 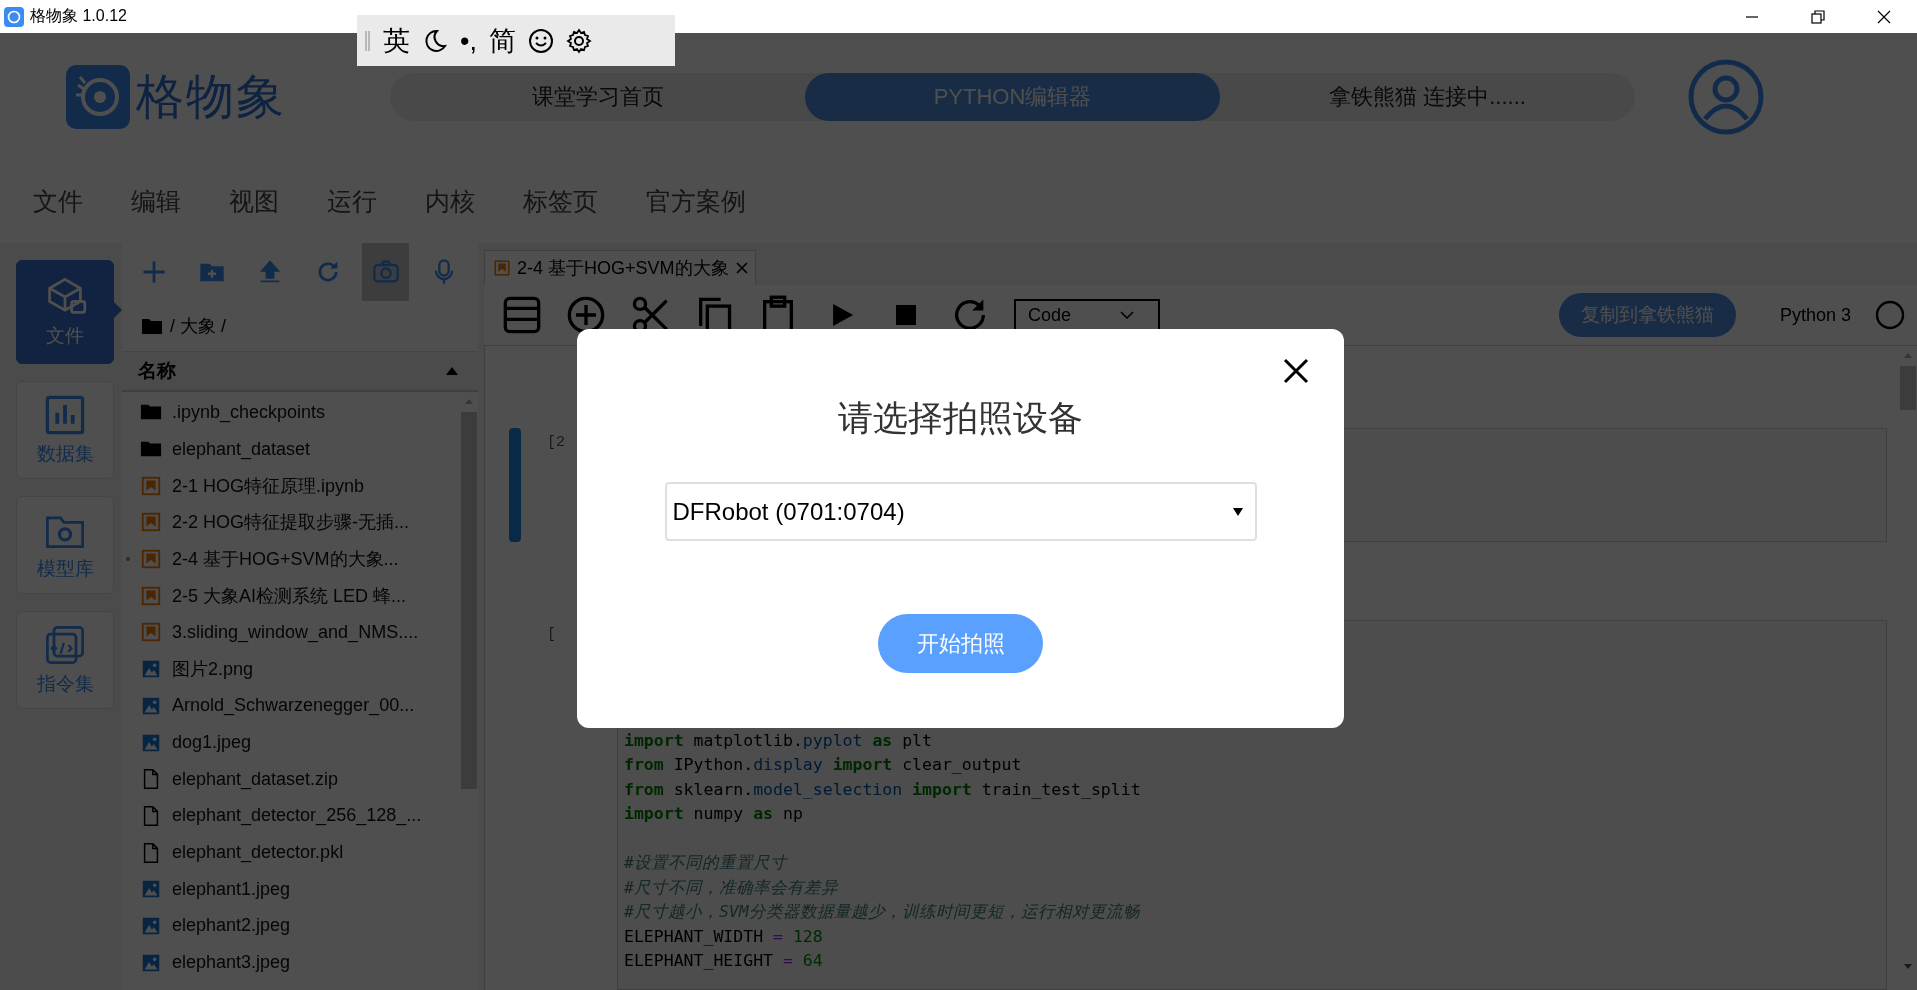 I want to click on code-window-icon, so click(x=65, y=645).